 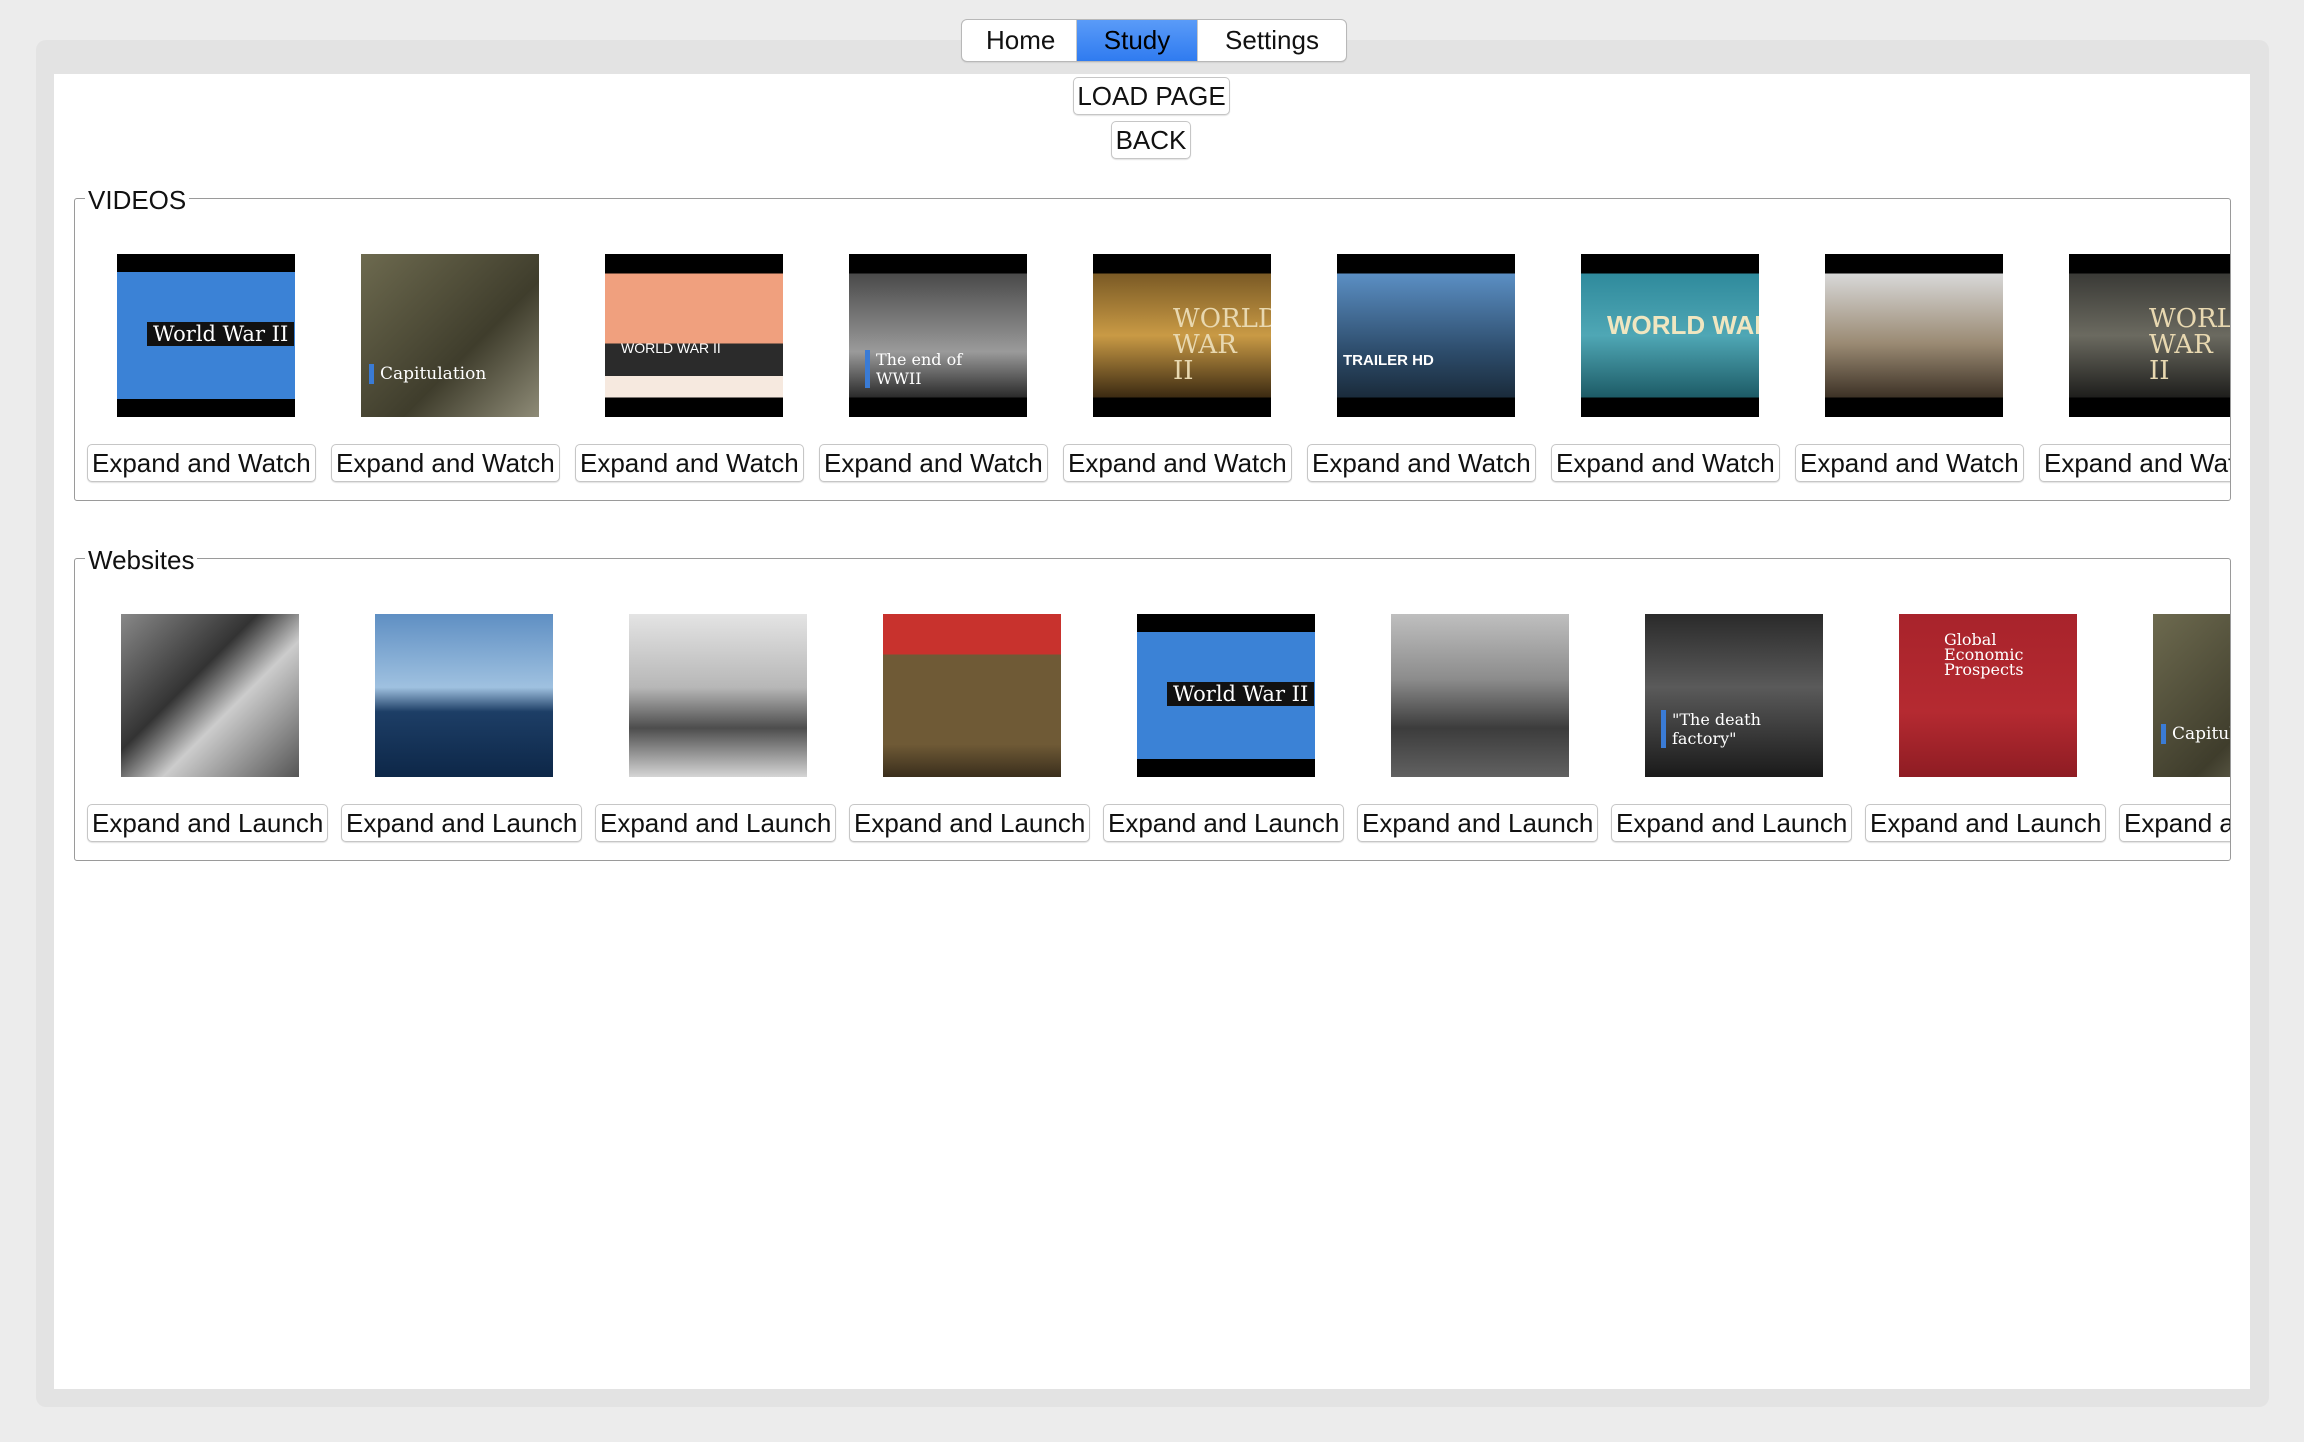 What do you see at coordinates (1388, 360) in the screenshot?
I see `thumbnail-caption: TRAILER HD` at bounding box center [1388, 360].